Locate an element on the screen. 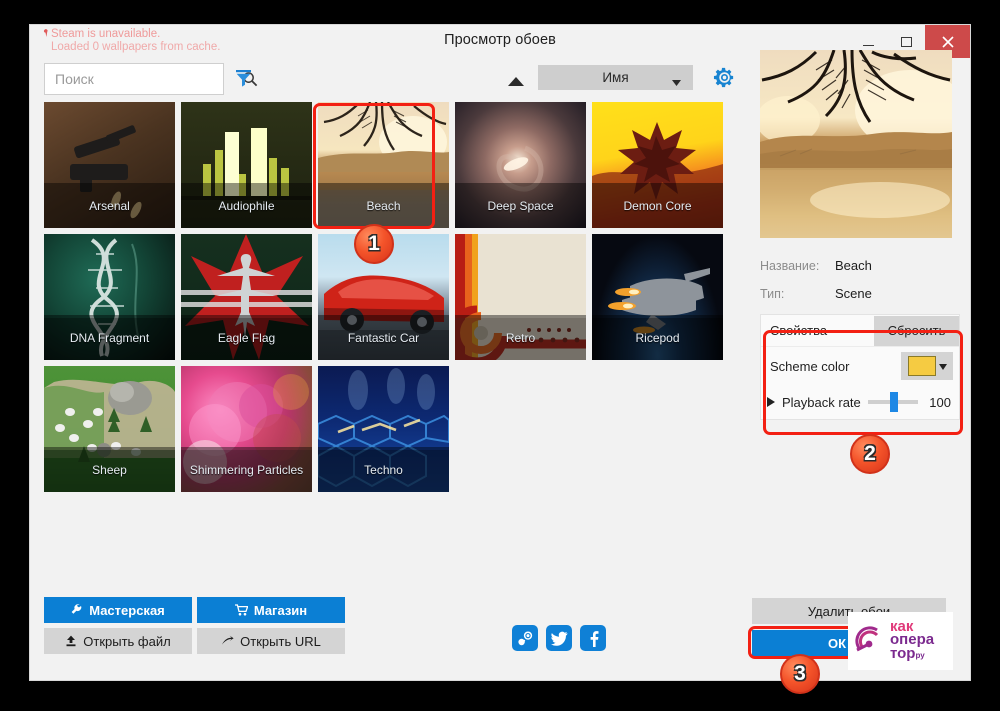  upload-icon is located at coordinates (71, 641).